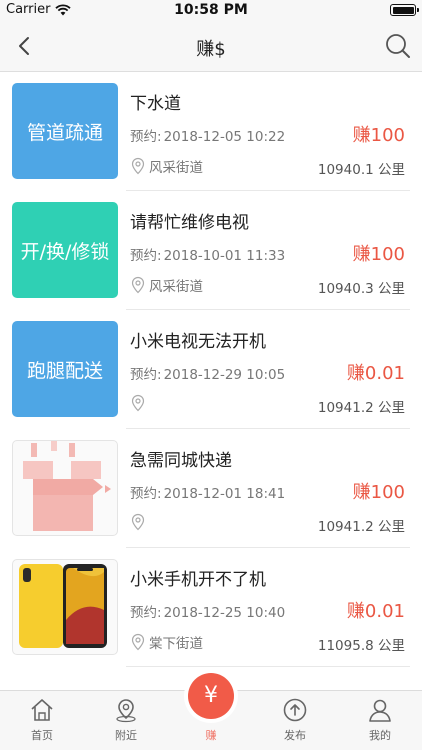 The height and width of the screenshot is (750, 422). Describe the element at coordinates (361, 289) in the screenshot. I see `distance: 10940.3 公里` at that location.